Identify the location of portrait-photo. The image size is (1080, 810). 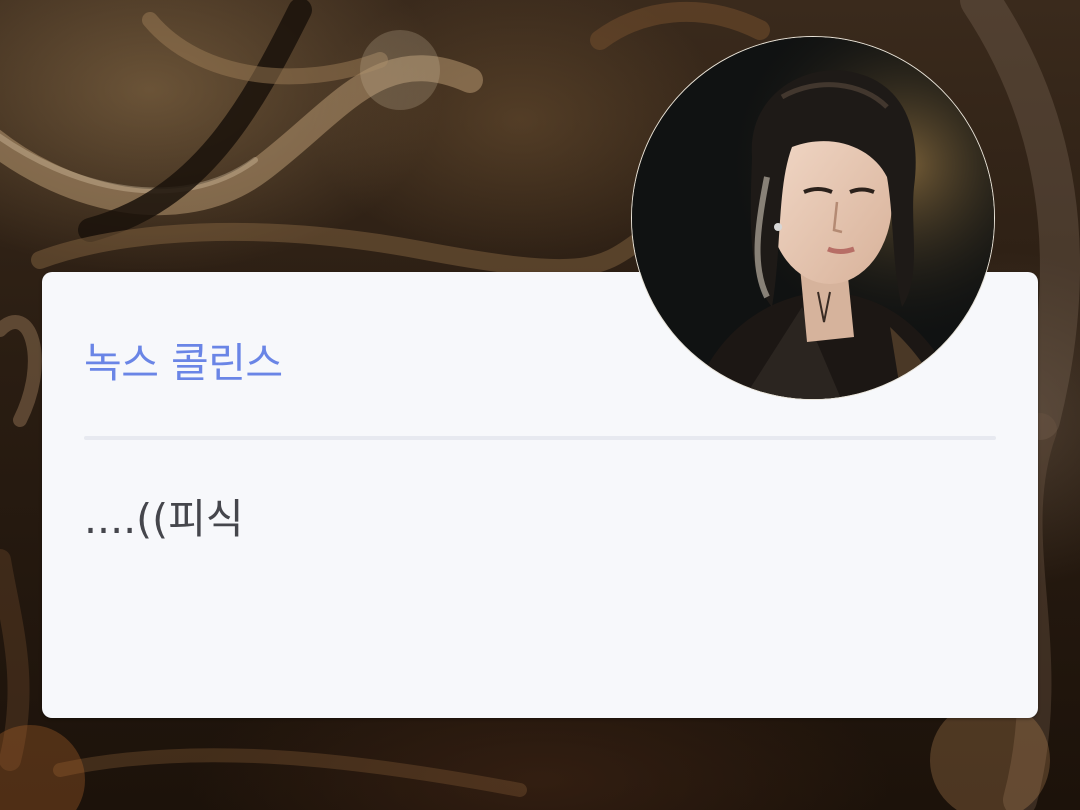
(813, 218).